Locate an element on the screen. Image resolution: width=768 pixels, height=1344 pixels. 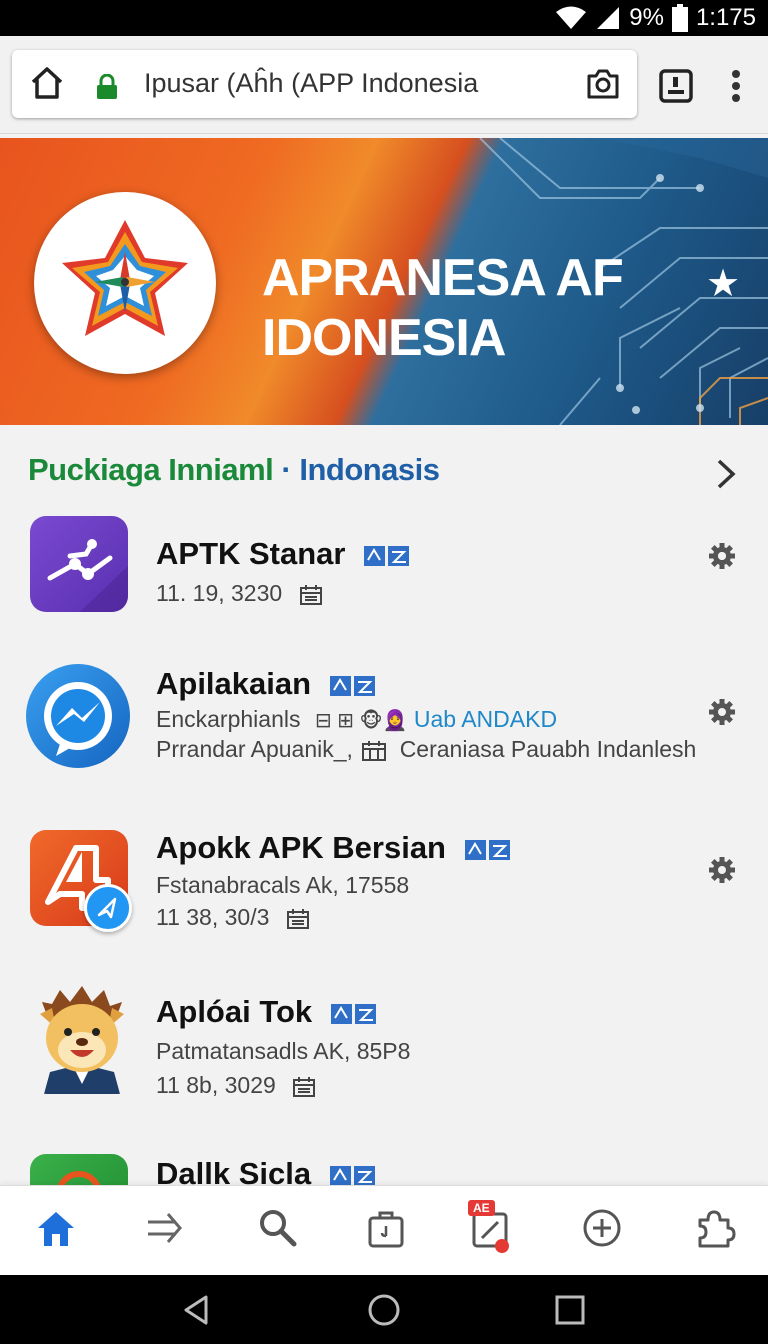
section-title: Puckiaga Inniaml · Indonasis is located at coordinates (234, 470).